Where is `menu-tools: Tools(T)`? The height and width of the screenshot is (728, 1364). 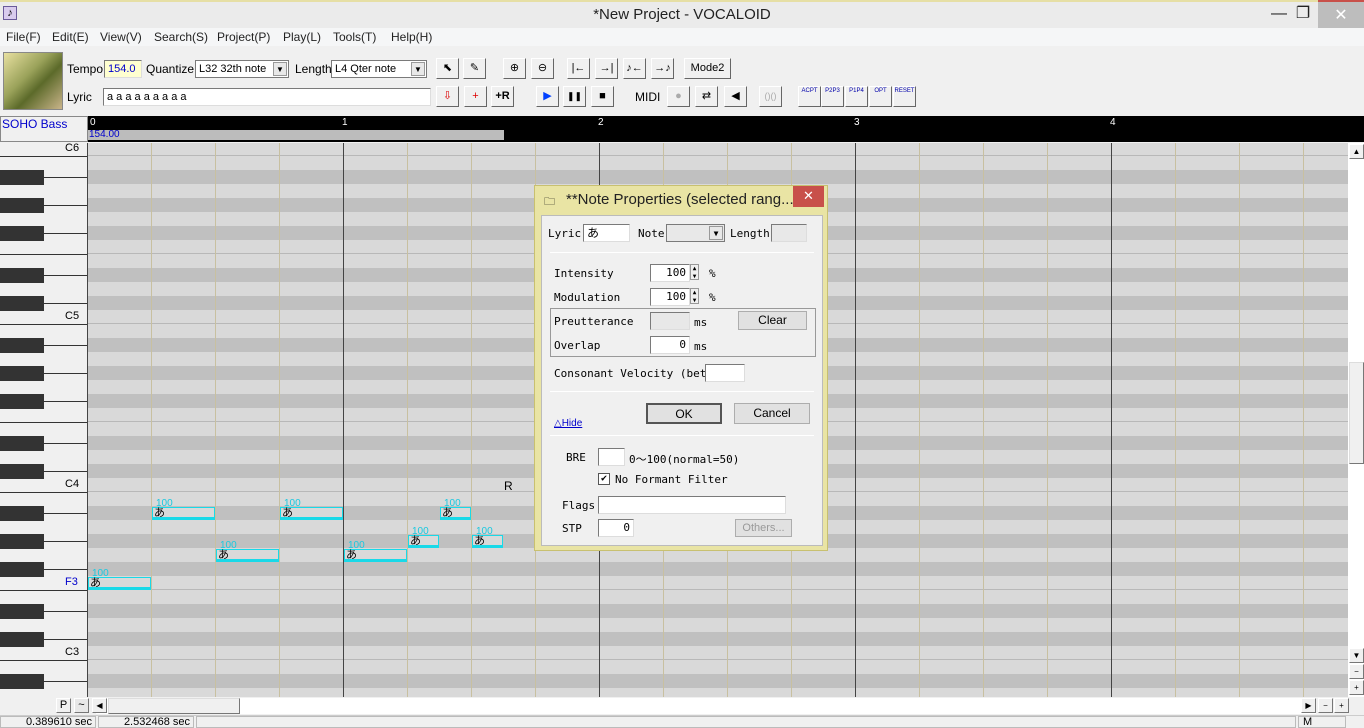 menu-tools: Tools(T) is located at coordinates (354, 37).